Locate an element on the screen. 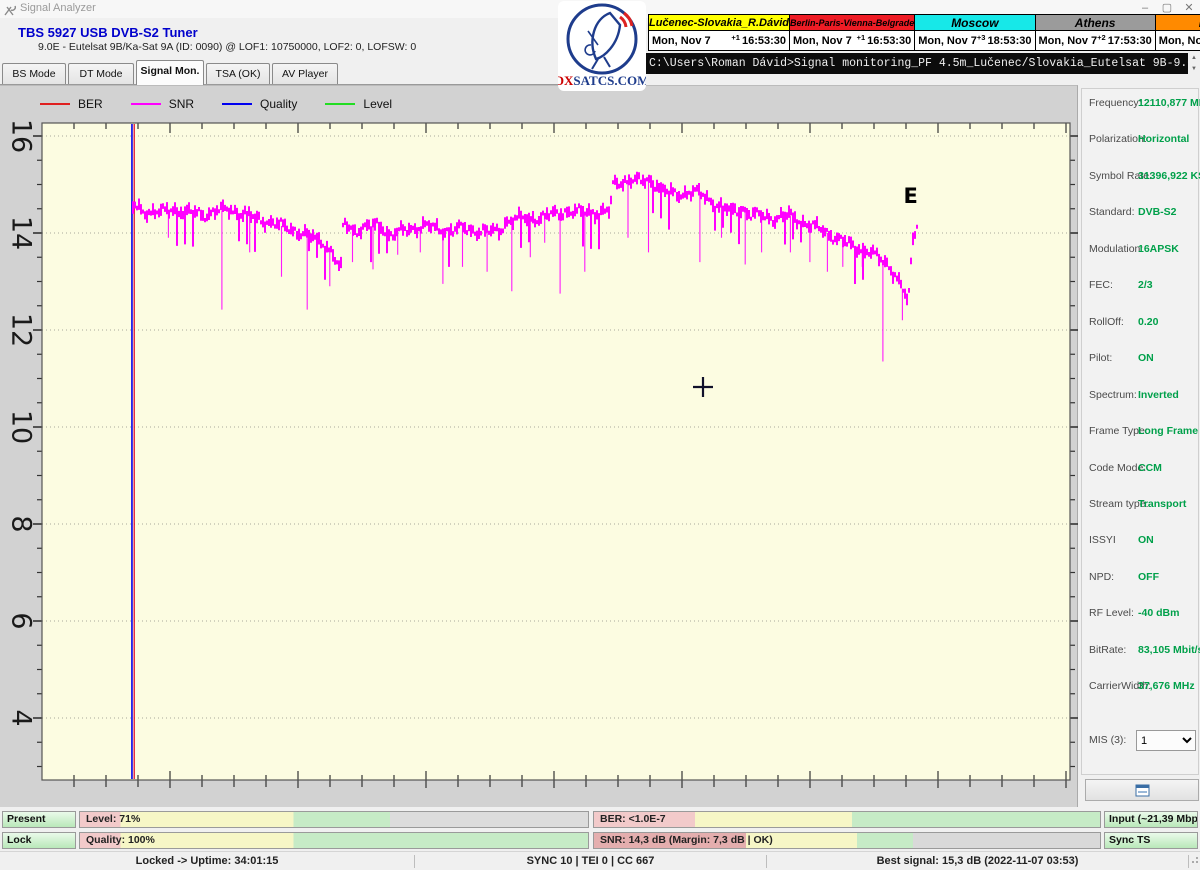 The image size is (1200, 870). svg-text: 12 is located at coordinates (21, 330).